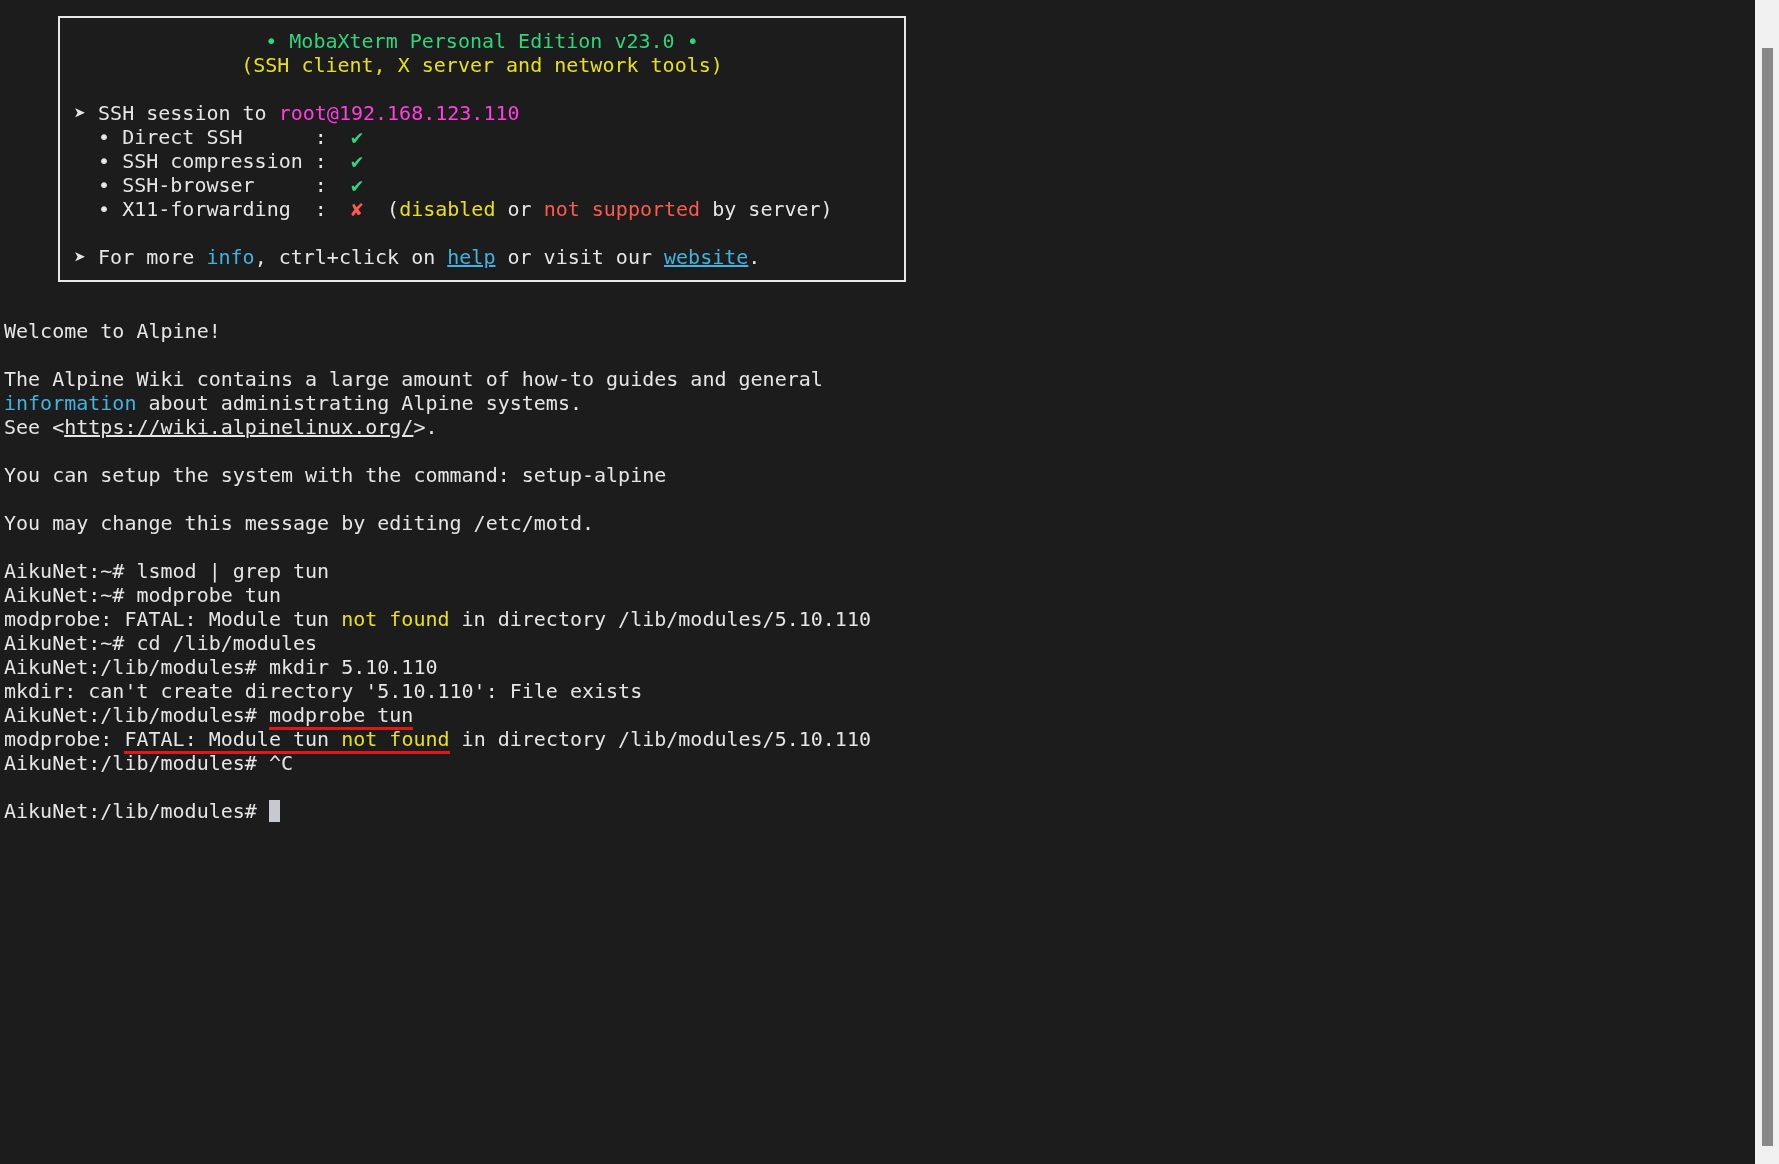 Image resolution: width=1779 pixels, height=1164 pixels. I want to click on terminal-line: AikuNet:/lib/modules# mkdir 5.10.110, so click(221, 667).